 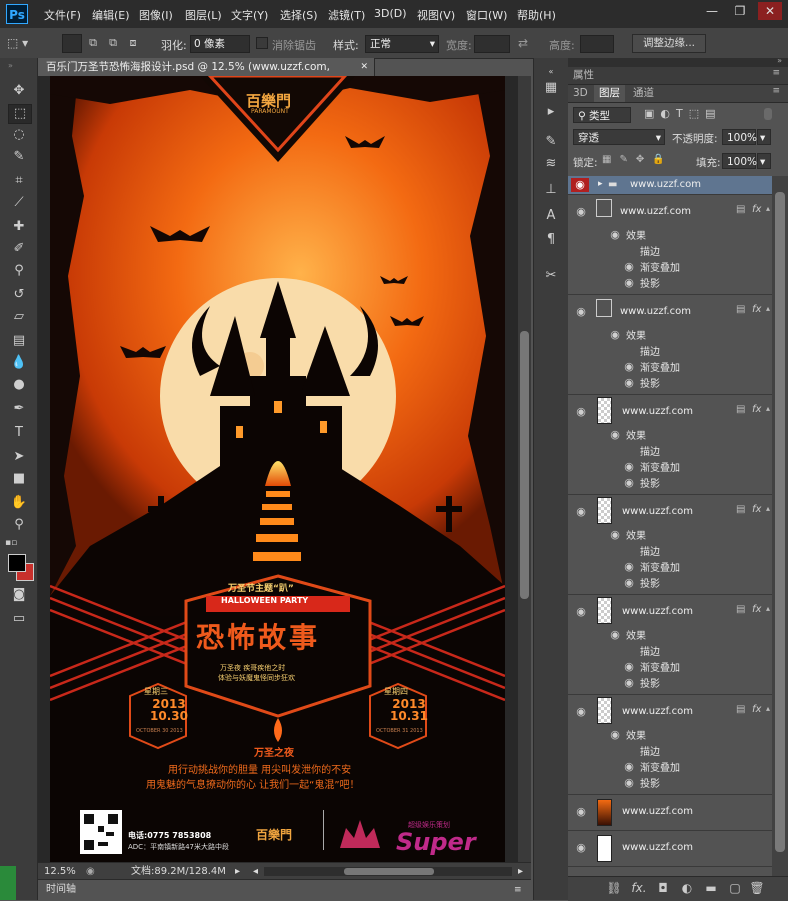 I want to click on layer-row-group: ◉ ▸ ▬ www.uzzf.com, so click(x=670, y=185).